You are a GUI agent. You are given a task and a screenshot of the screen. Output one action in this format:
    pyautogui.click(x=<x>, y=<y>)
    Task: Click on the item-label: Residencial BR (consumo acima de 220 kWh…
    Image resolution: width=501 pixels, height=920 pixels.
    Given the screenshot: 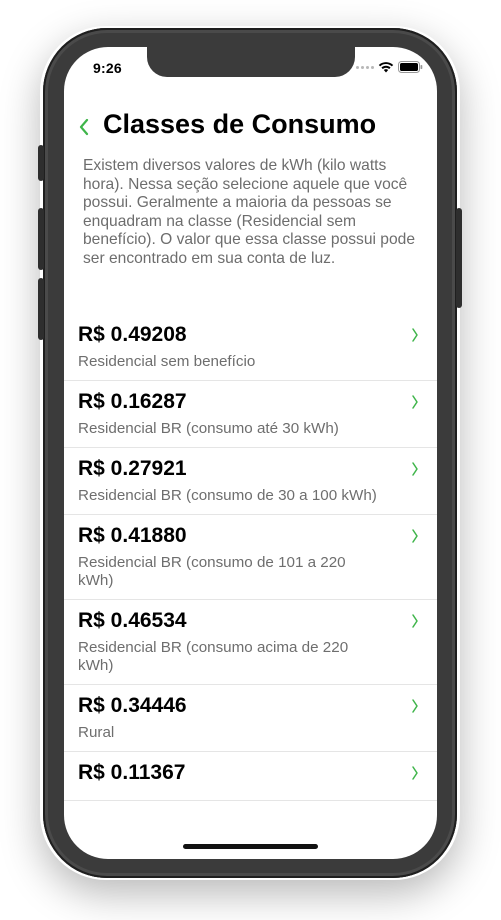 What is the action you would take?
    pyautogui.click(x=213, y=656)
    